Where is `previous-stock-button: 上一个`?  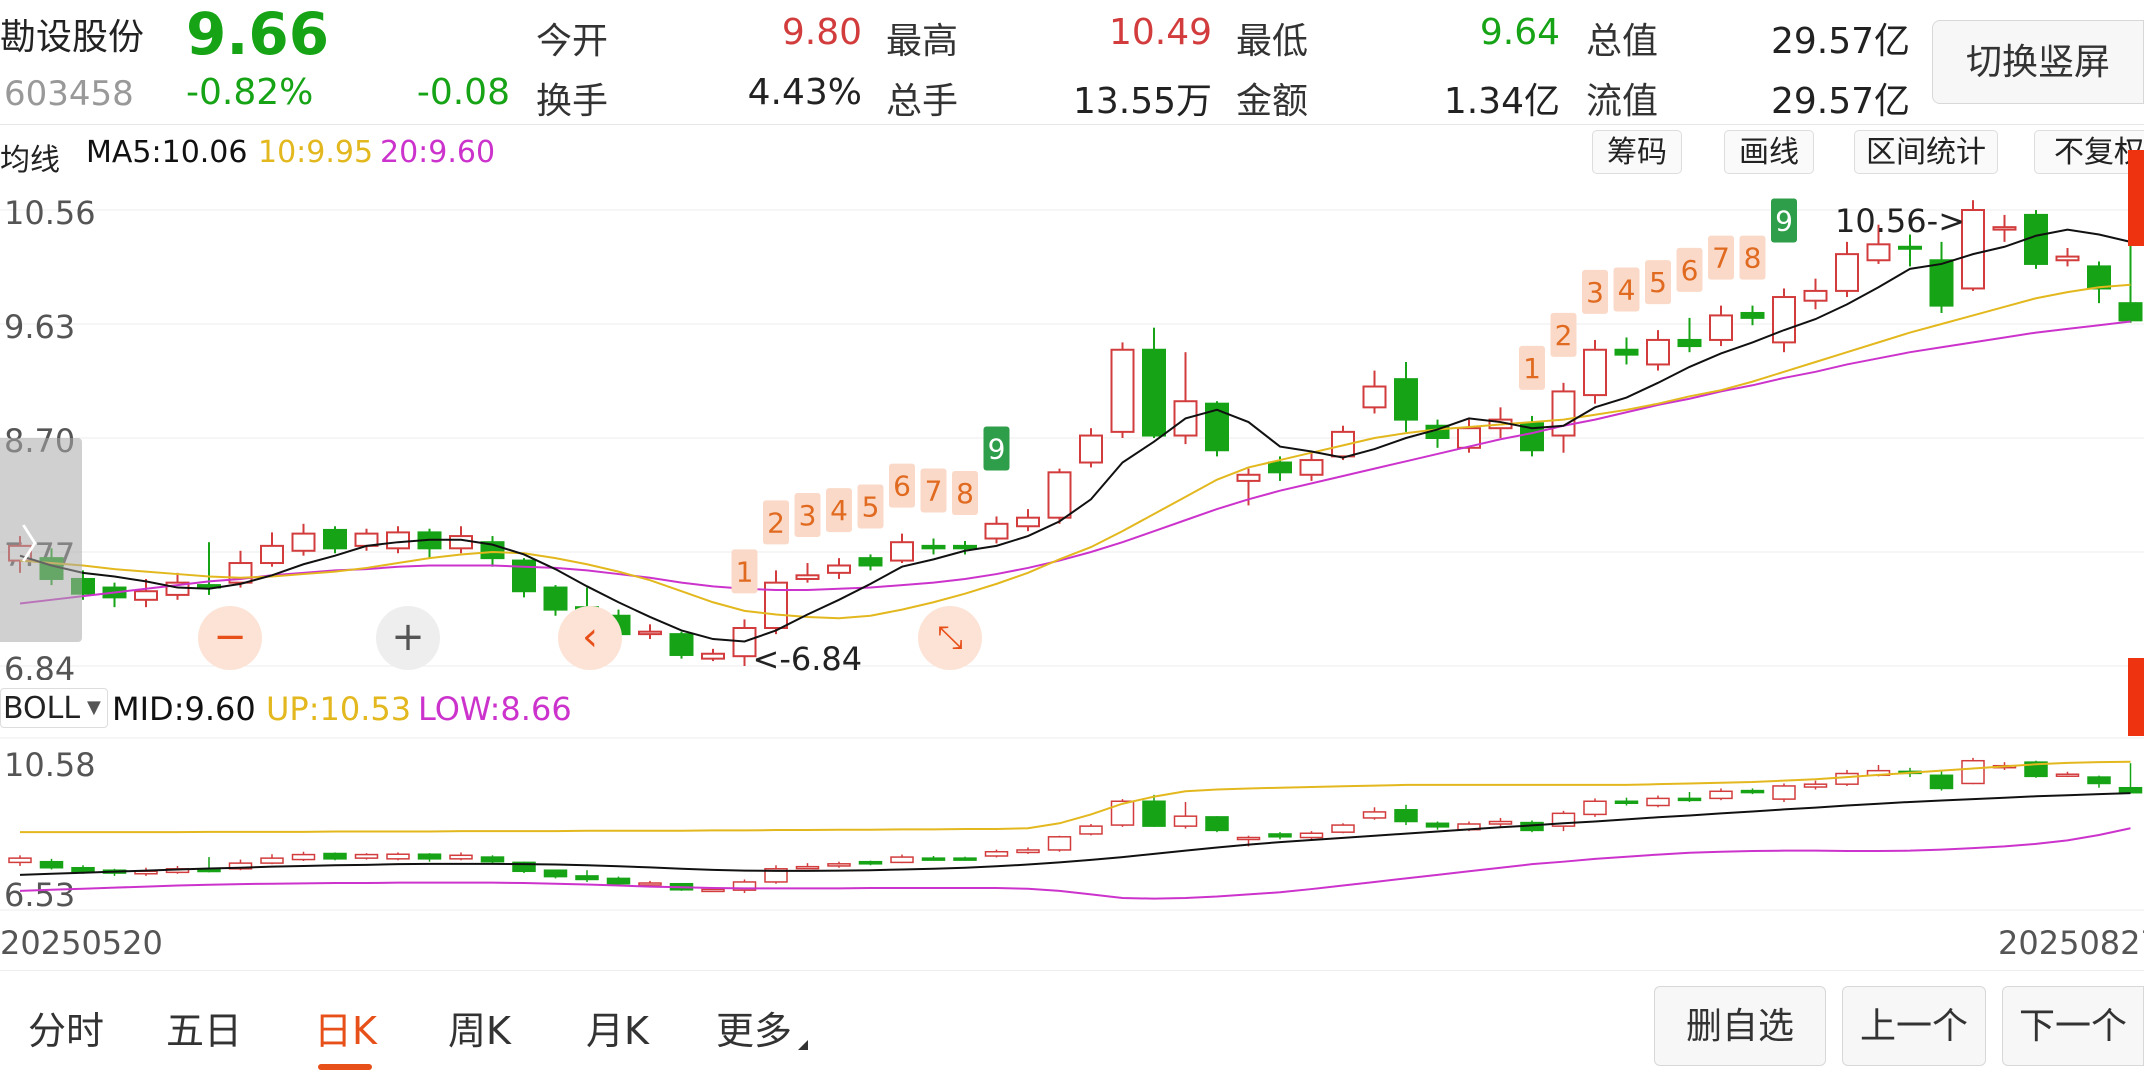 previous-stock-button: 上一个 is located at coordinates (1914, 1026).